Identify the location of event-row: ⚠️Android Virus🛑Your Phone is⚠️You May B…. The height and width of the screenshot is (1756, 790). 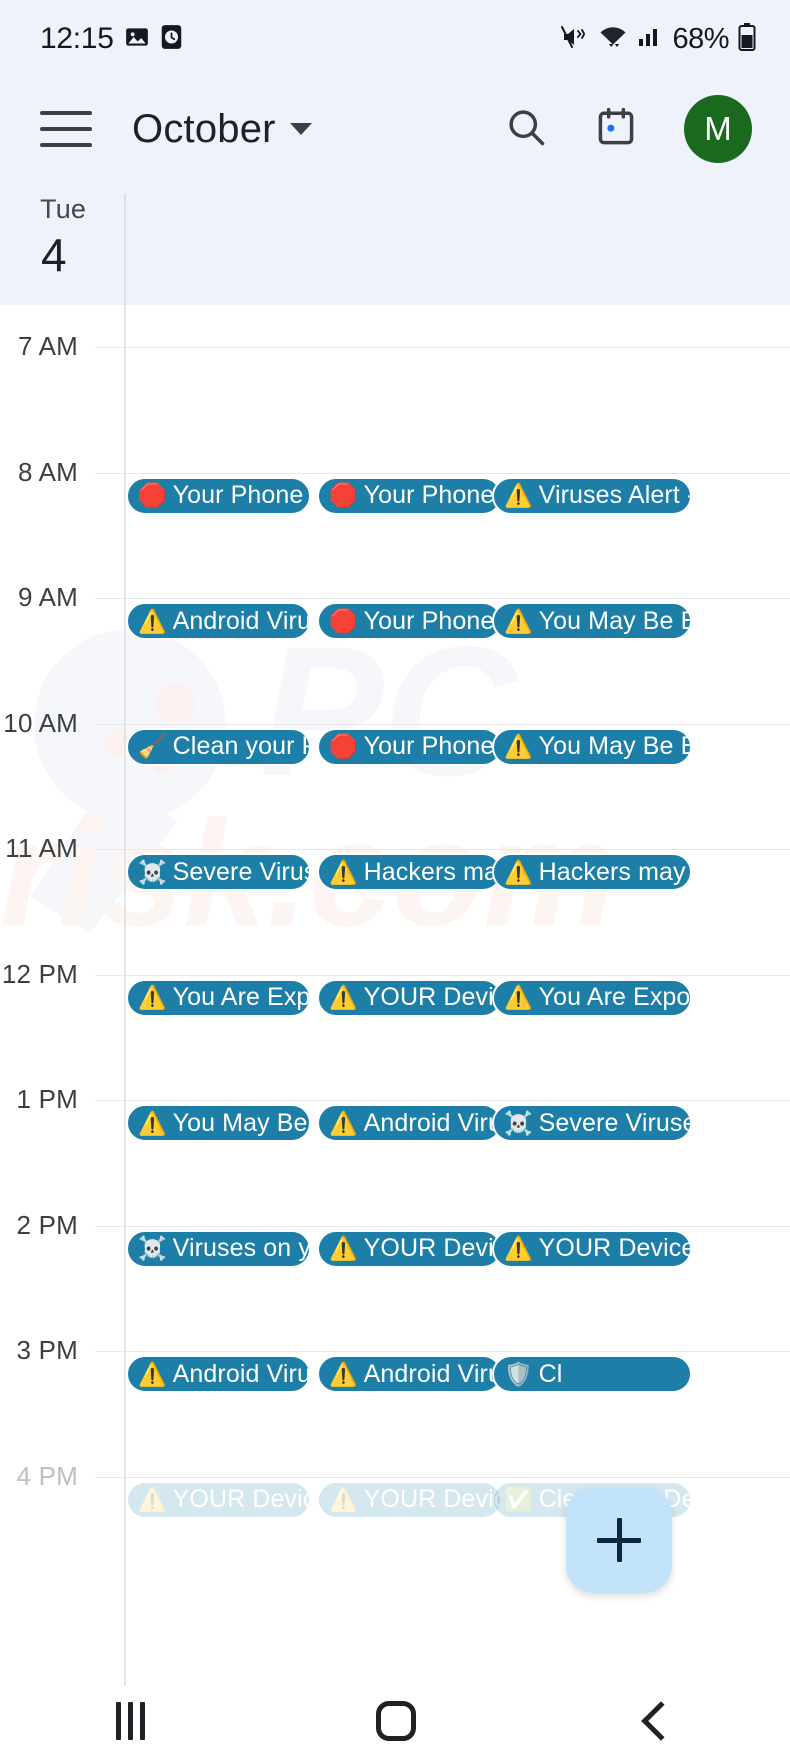
(395, 622).